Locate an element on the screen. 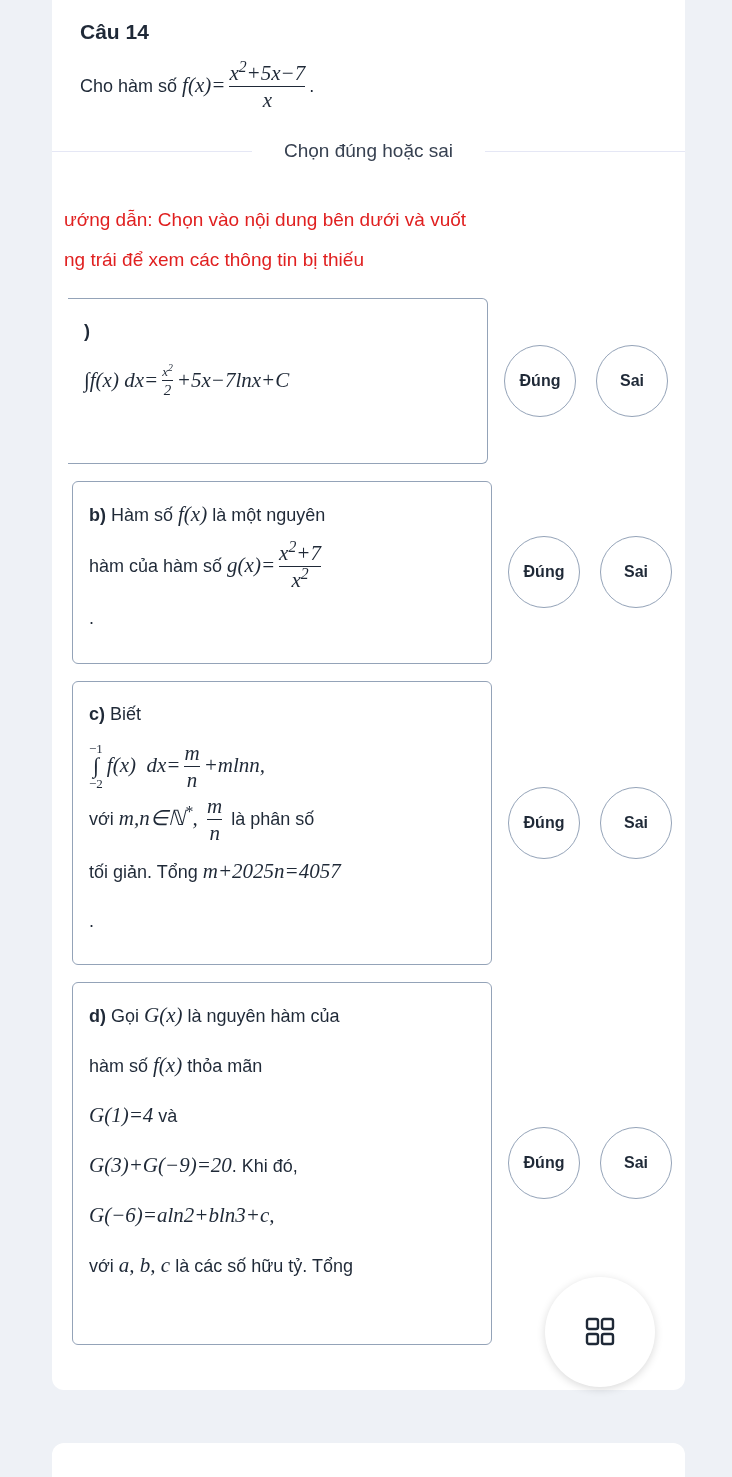 This screenshot has width=732, height=1477. section-heading: Chọn đúng hoặc sai is located at coordinates (368, 151).